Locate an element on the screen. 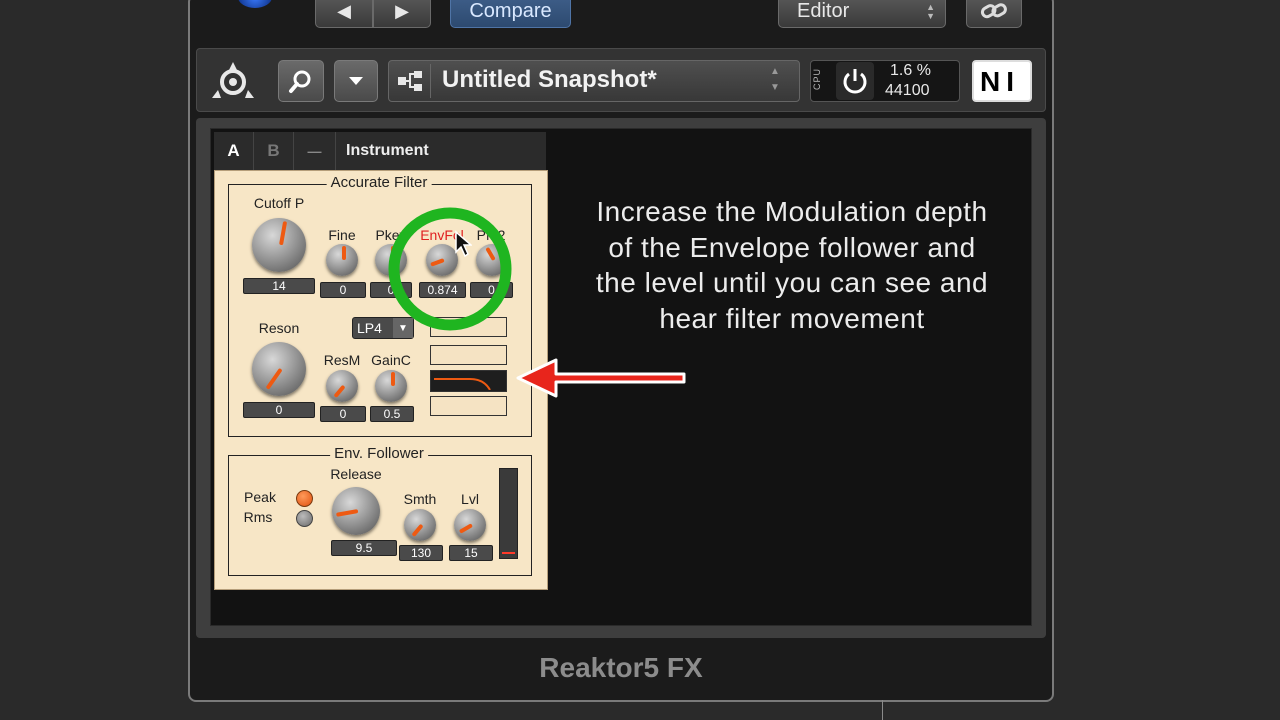 This screenshot has width=1280, height=720. resm-label: ResM is located at coordinates (342, 360).